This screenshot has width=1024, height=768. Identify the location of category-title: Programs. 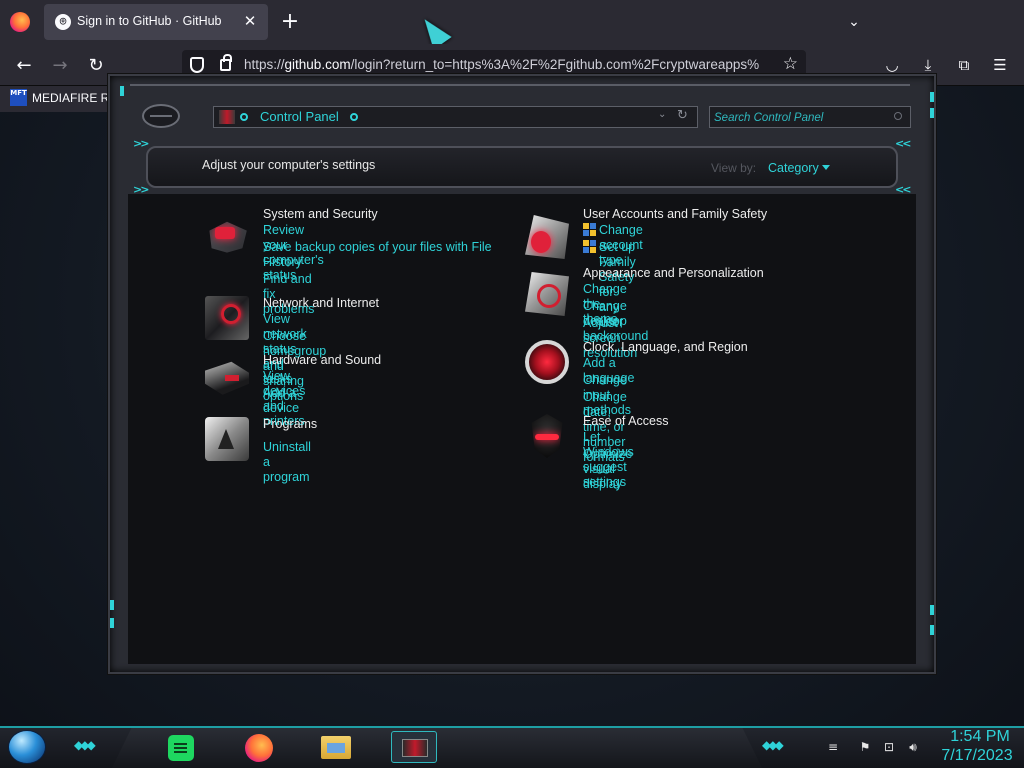
(290, 424).